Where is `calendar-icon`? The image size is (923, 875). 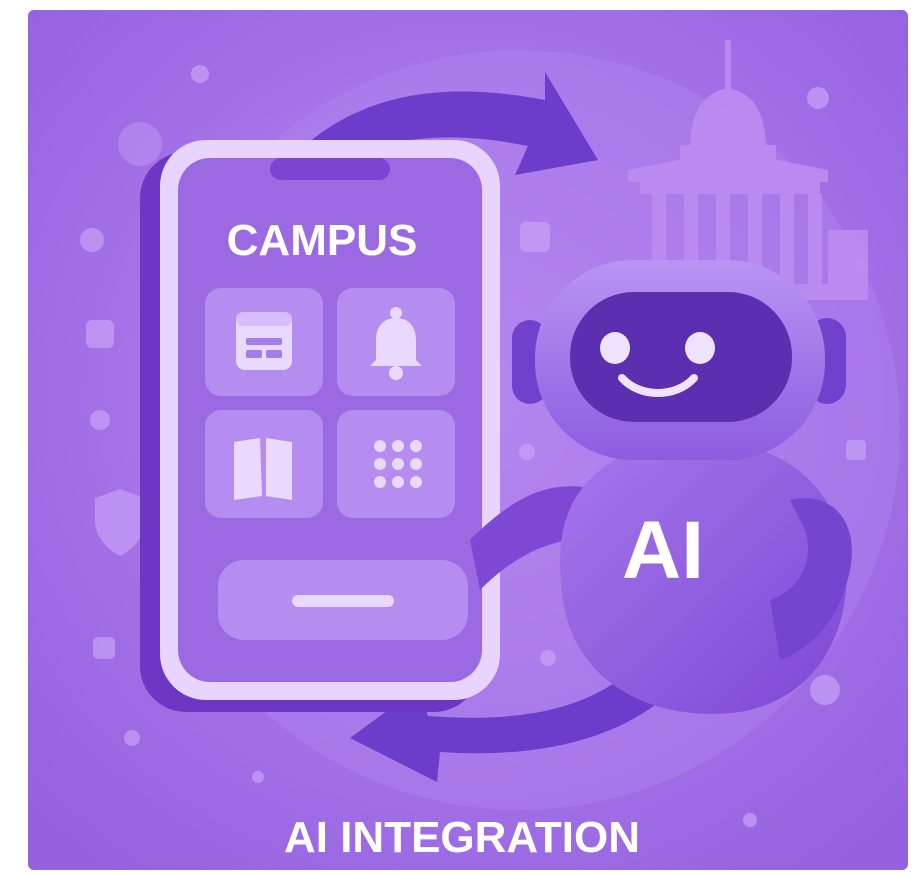
calendar-icon is located at coordinates (264, 341).